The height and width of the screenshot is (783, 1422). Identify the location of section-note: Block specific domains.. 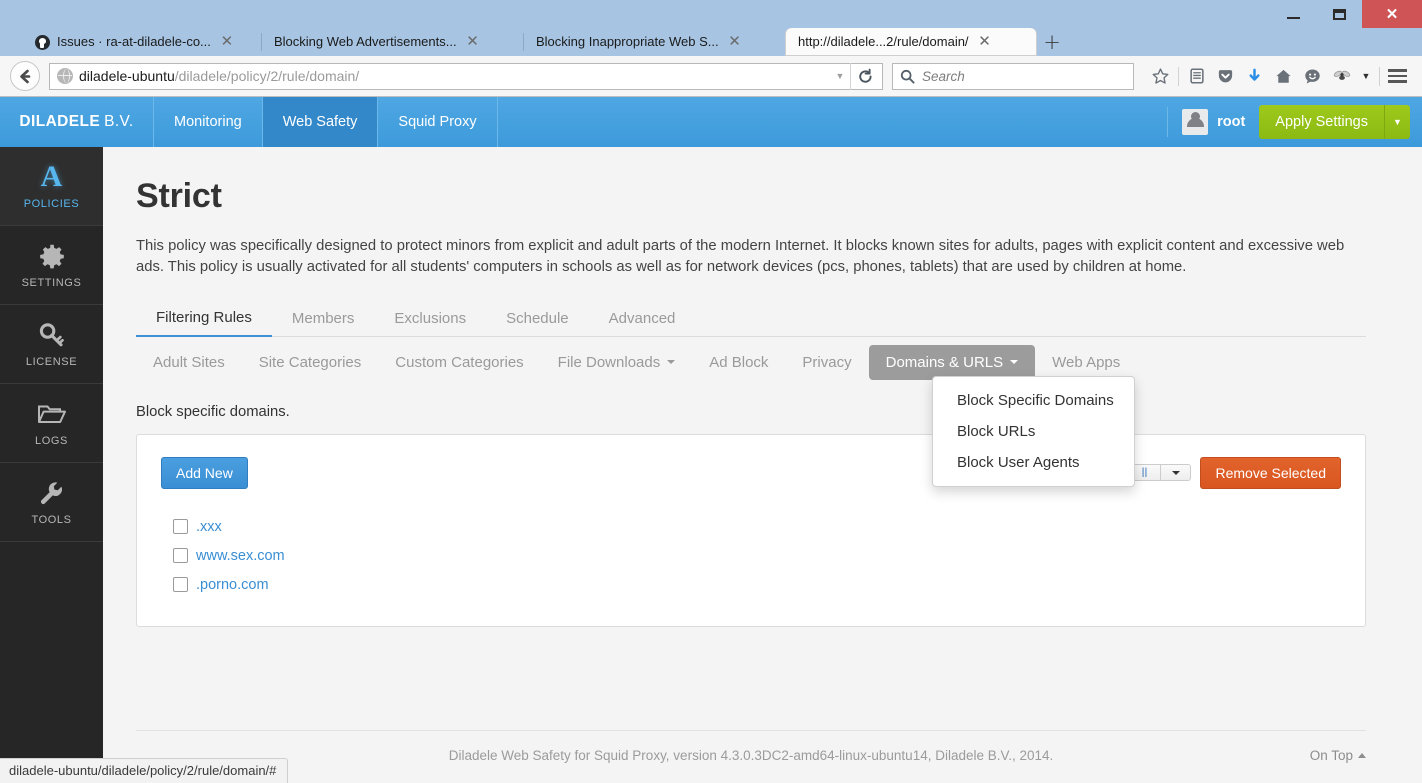
(213, 411).